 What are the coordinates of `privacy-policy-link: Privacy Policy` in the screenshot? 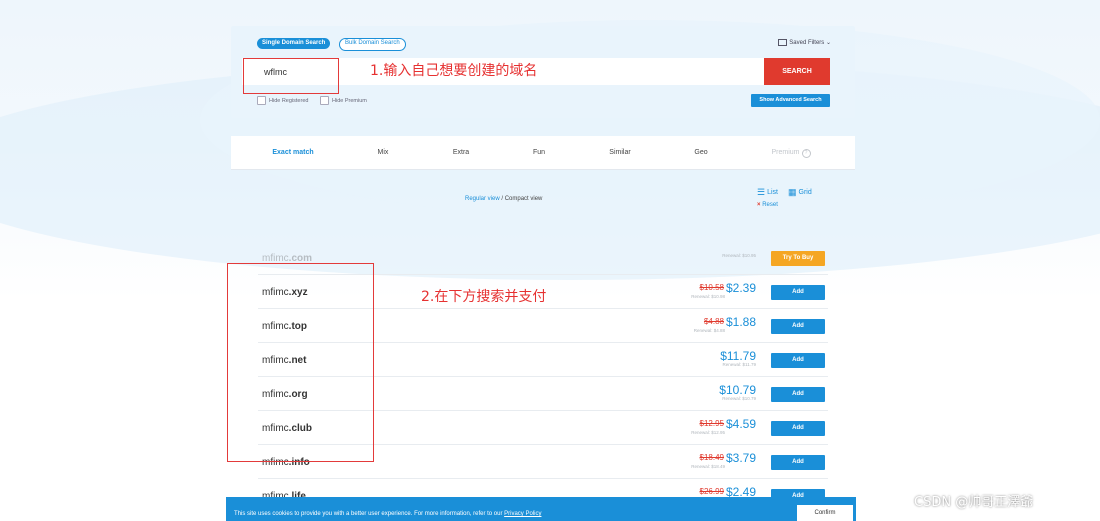 It's located at (522, 514).